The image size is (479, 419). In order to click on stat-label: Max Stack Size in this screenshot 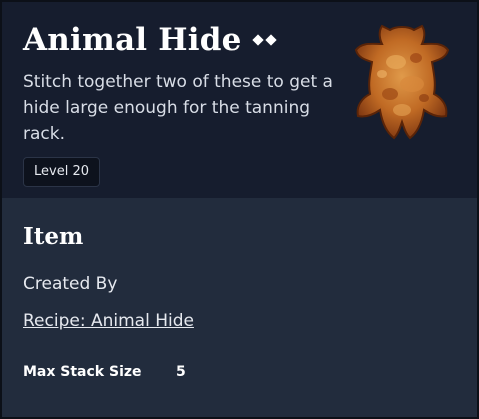, I will do `click(82, 372)`.